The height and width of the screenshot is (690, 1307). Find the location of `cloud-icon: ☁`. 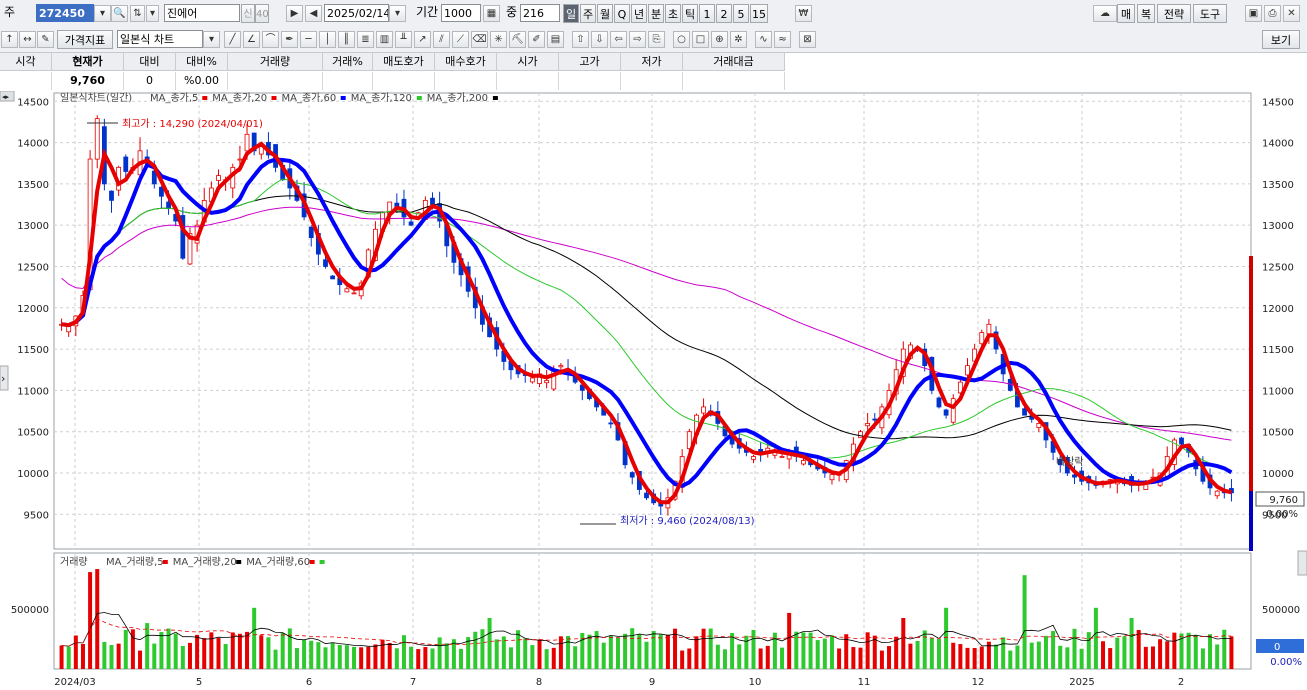

cloud-icon: ☁ is located at coordinates (1105, 13).